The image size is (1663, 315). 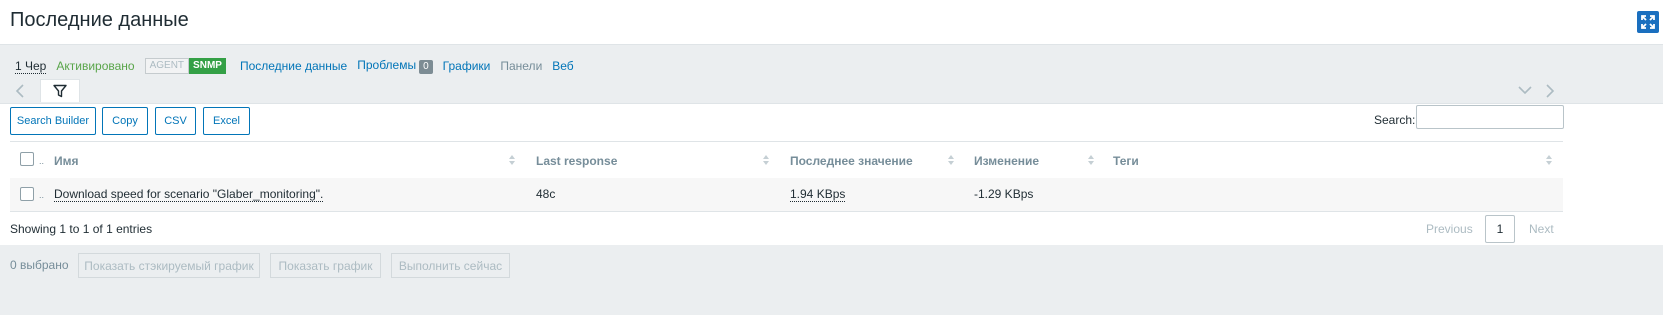 What do you see at coordinates (27, 159) in the screenshot?
I see `select-all-checkbox` at bounding box center [27, 159].